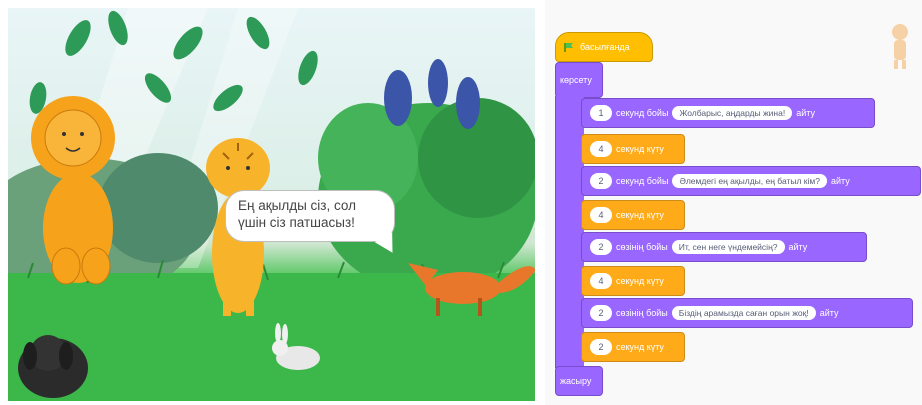 This screenshot has width=922, height=405. I want to click on wait-seconds-4: 2, so click(601, 347).